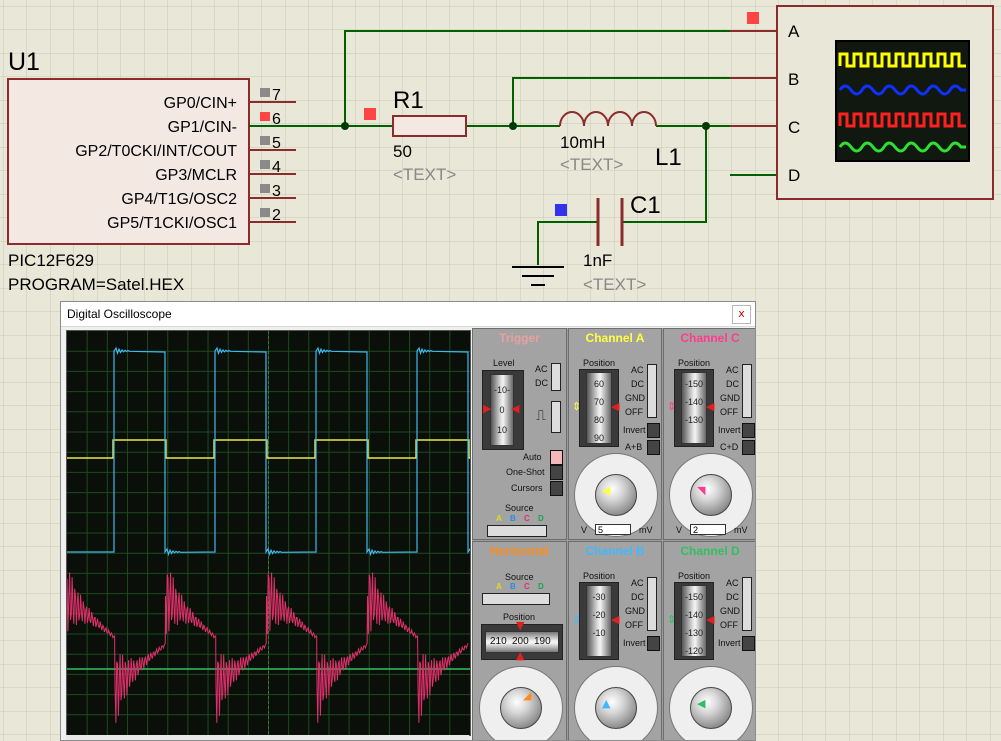 This screenshot has width=1001, height=741. Describe the element at coordinates (200, 103) in the screenshot. I see `u1-pin-name: GP0/CIN+` at that location.